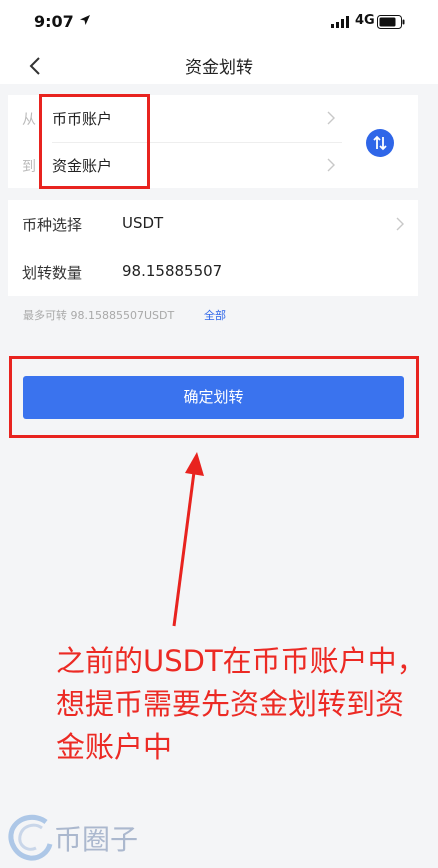  What do you see at coordinates (219, 22) in the screenshot?
I see `status-bar: 9:07 4G` at bounding box center [219, 22].